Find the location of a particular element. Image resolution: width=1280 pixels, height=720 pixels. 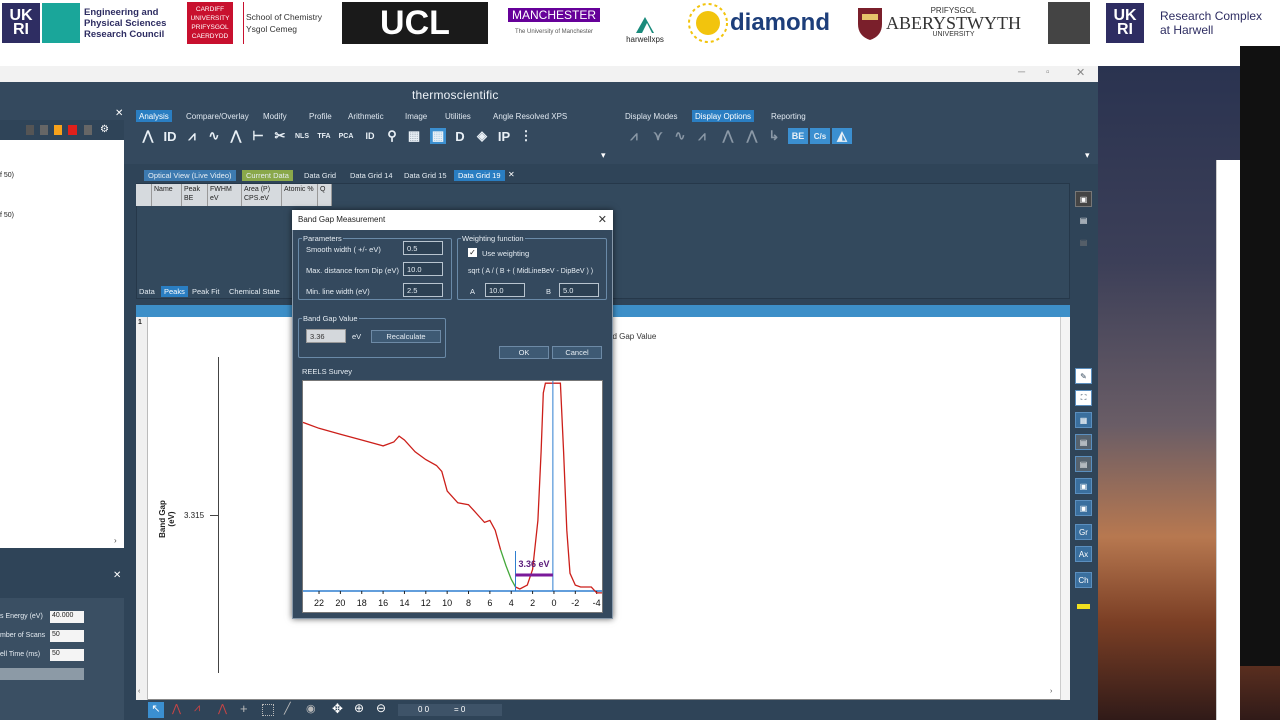

tab-analysis: Analysis is located at coordinates (154, 116).